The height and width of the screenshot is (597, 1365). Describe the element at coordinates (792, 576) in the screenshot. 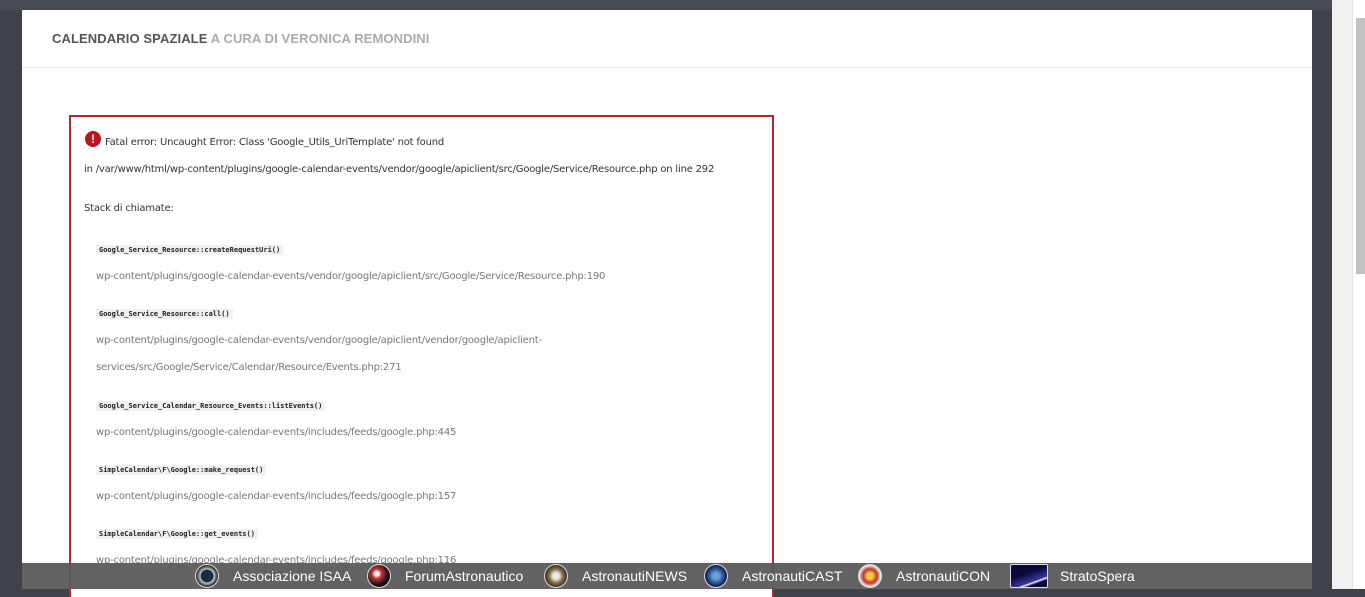

I see `link-label: AstronautiCAST` at that location.